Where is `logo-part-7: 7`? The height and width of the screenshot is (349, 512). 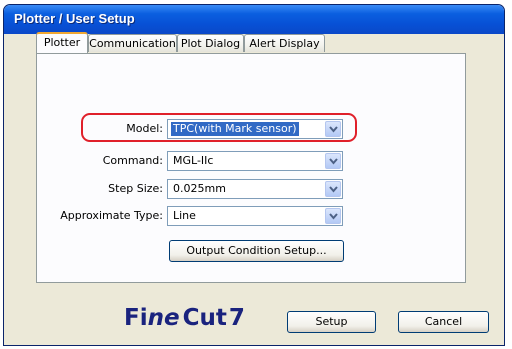
logo-part-7: 7 is located at coordinates (236, 318).